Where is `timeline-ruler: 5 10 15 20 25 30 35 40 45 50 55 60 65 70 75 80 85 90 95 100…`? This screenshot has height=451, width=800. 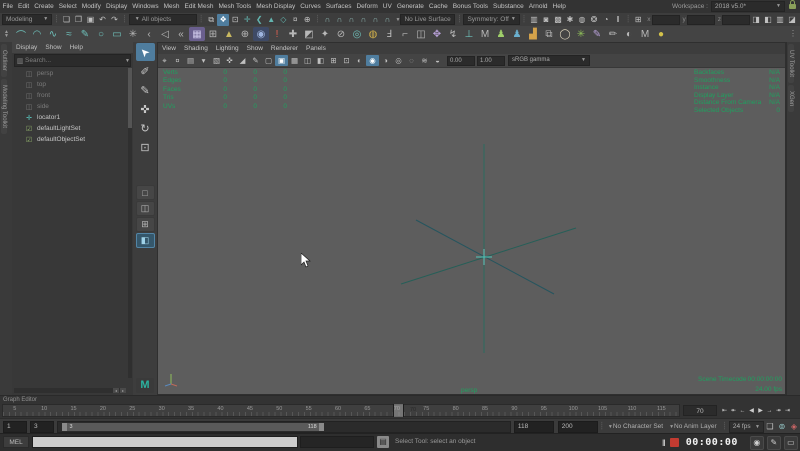
timeline-ruler: 5 10 15 20 25 30 35 40 45 50 55 60 65 70 75 80 85 90 95 100… is located at coordinates (341, 410).